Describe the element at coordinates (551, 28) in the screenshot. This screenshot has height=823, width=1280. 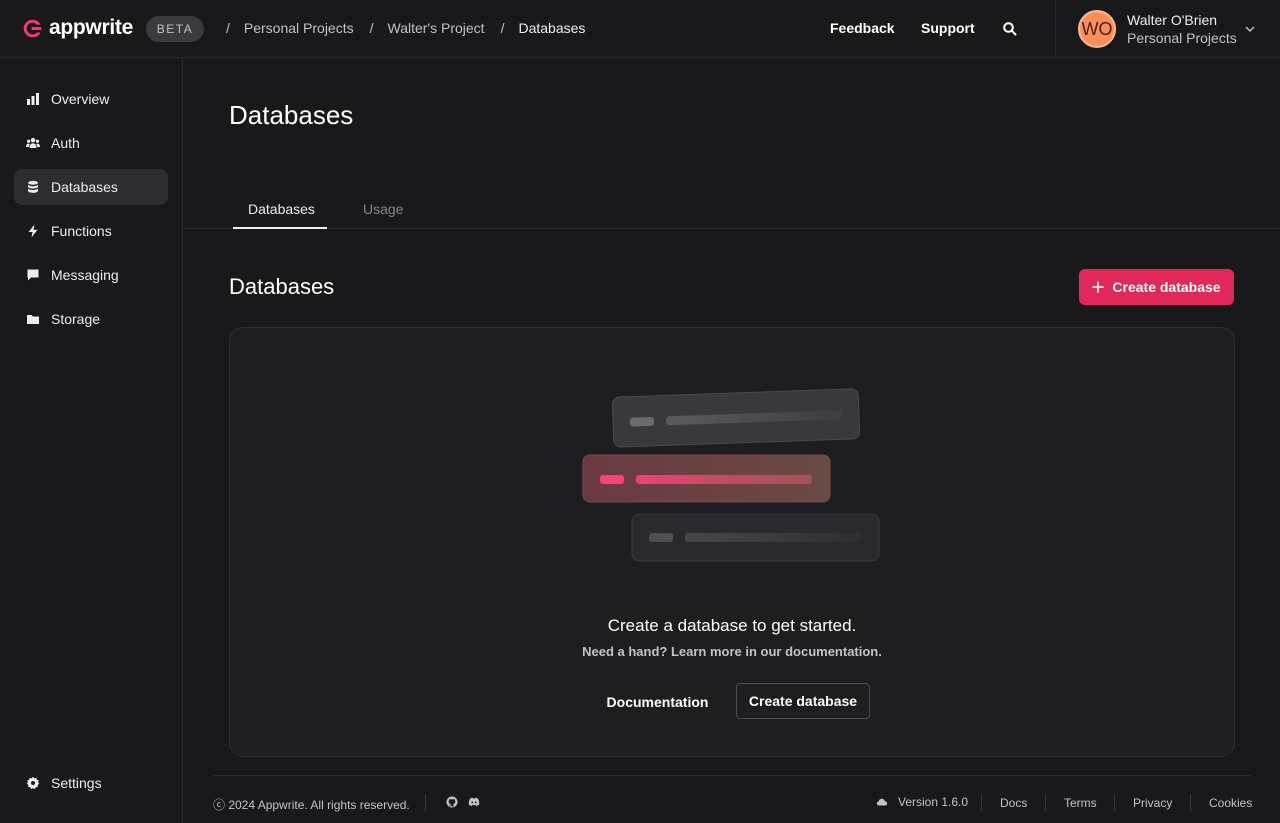
I see `breadcrumb-current: Databases` at that location.